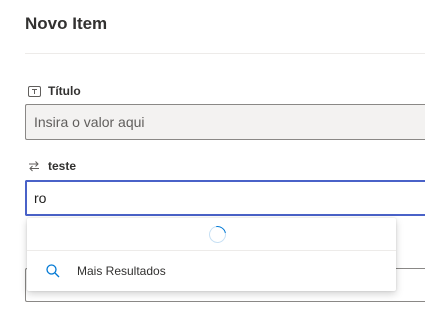  What do you see at coordinates (121, 271) in the screenshot?
I see `more-results-label: Mais Resultados` at bounding box center [121, 271].